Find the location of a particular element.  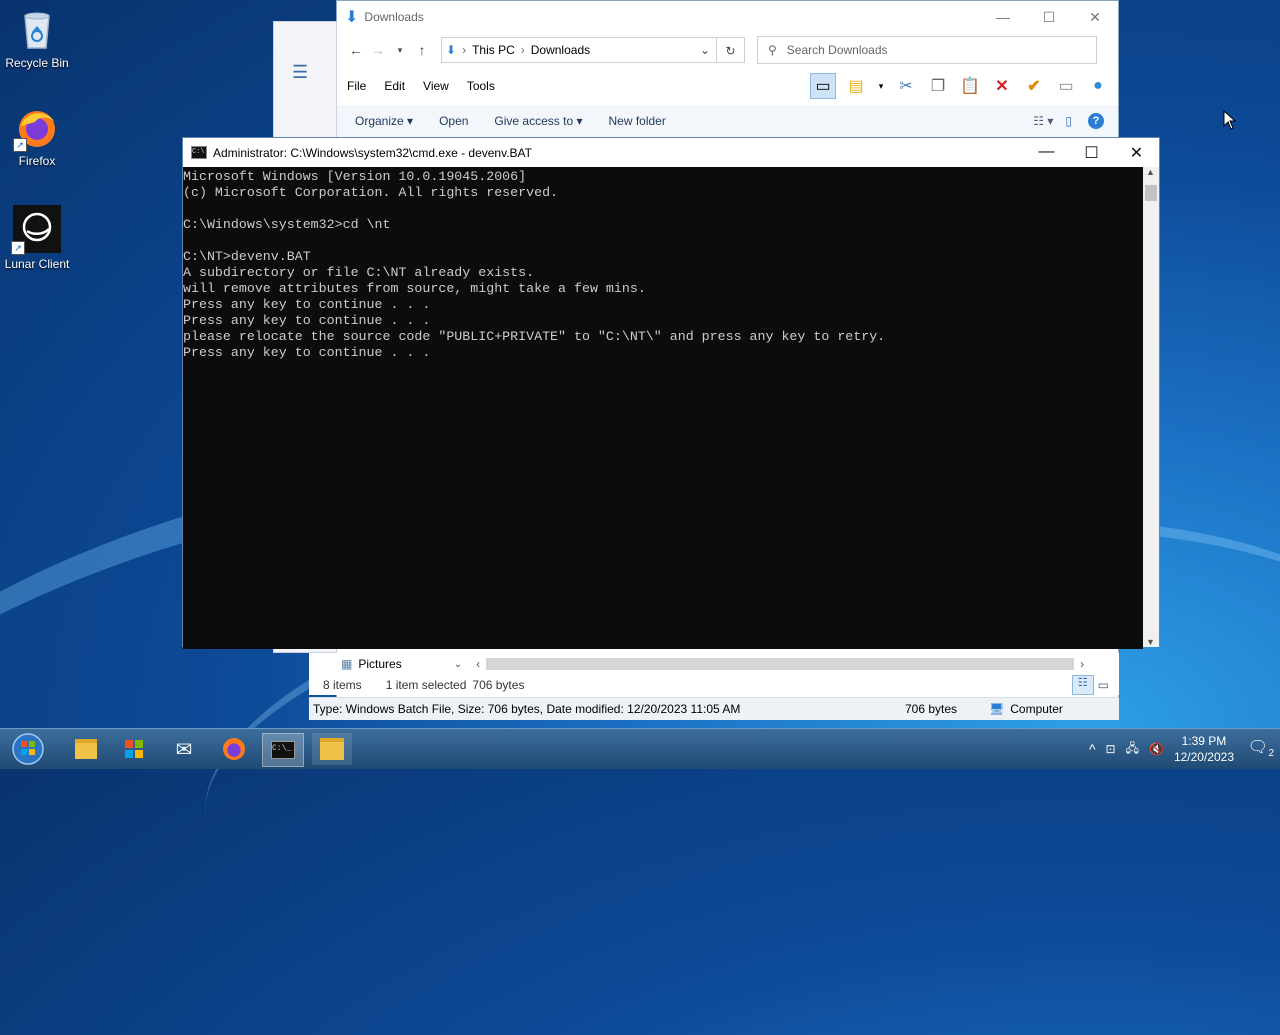

give-access-button: Give access to ▾ is located at coordinates (538, 121).